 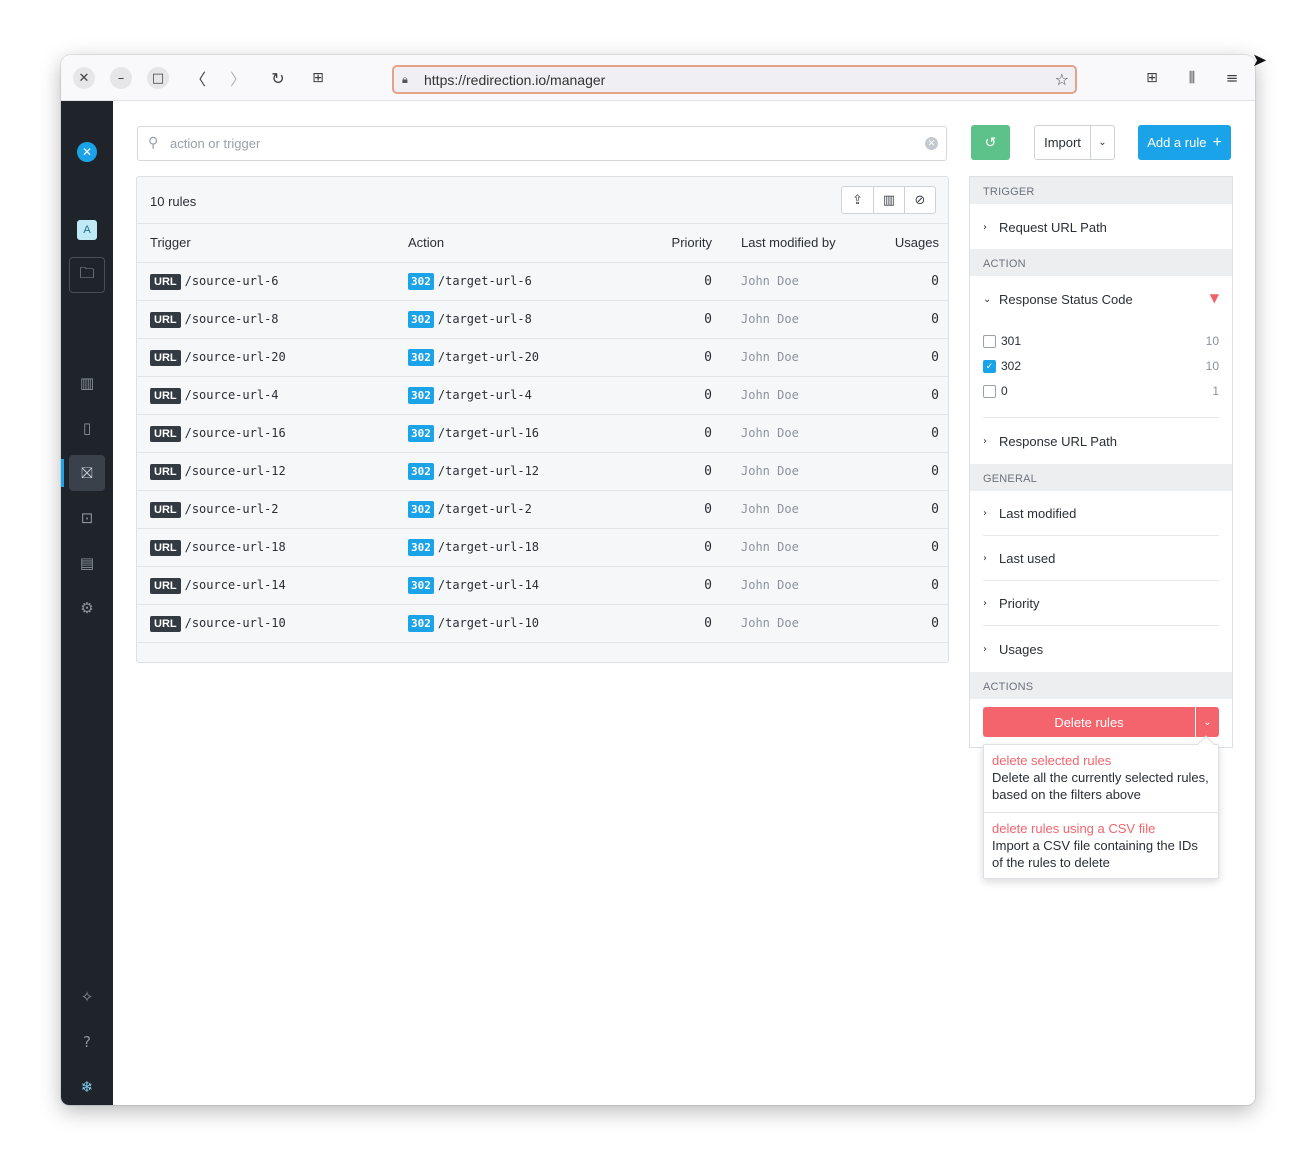 What do you see at coordinates (1101, 391) in the screenshot?
I see `status-option-0: 01` at bounding box center [1101, 391].